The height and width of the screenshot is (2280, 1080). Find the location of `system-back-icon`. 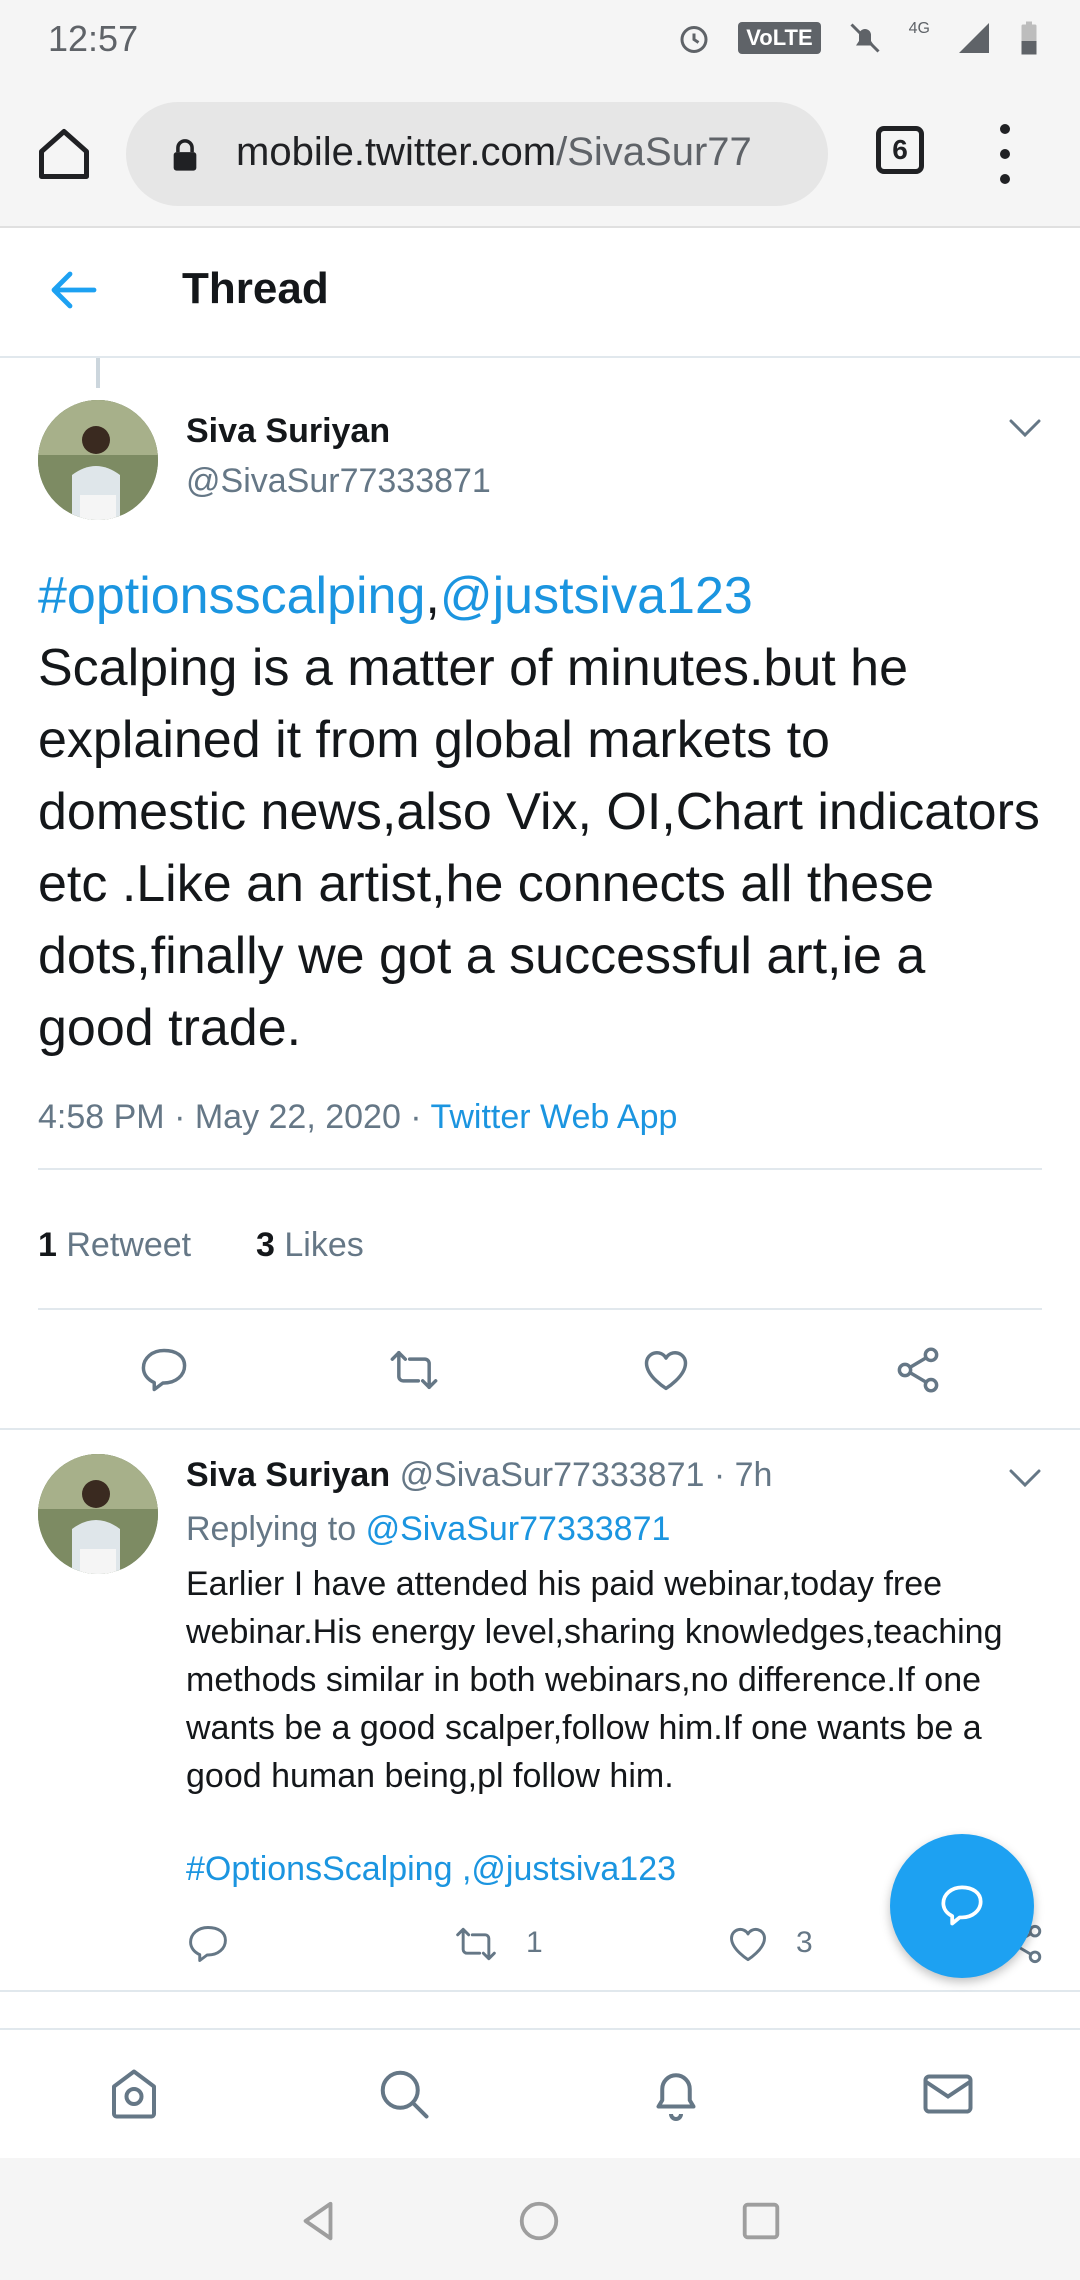

system-back-icon is located at coordinates (319, 2221).